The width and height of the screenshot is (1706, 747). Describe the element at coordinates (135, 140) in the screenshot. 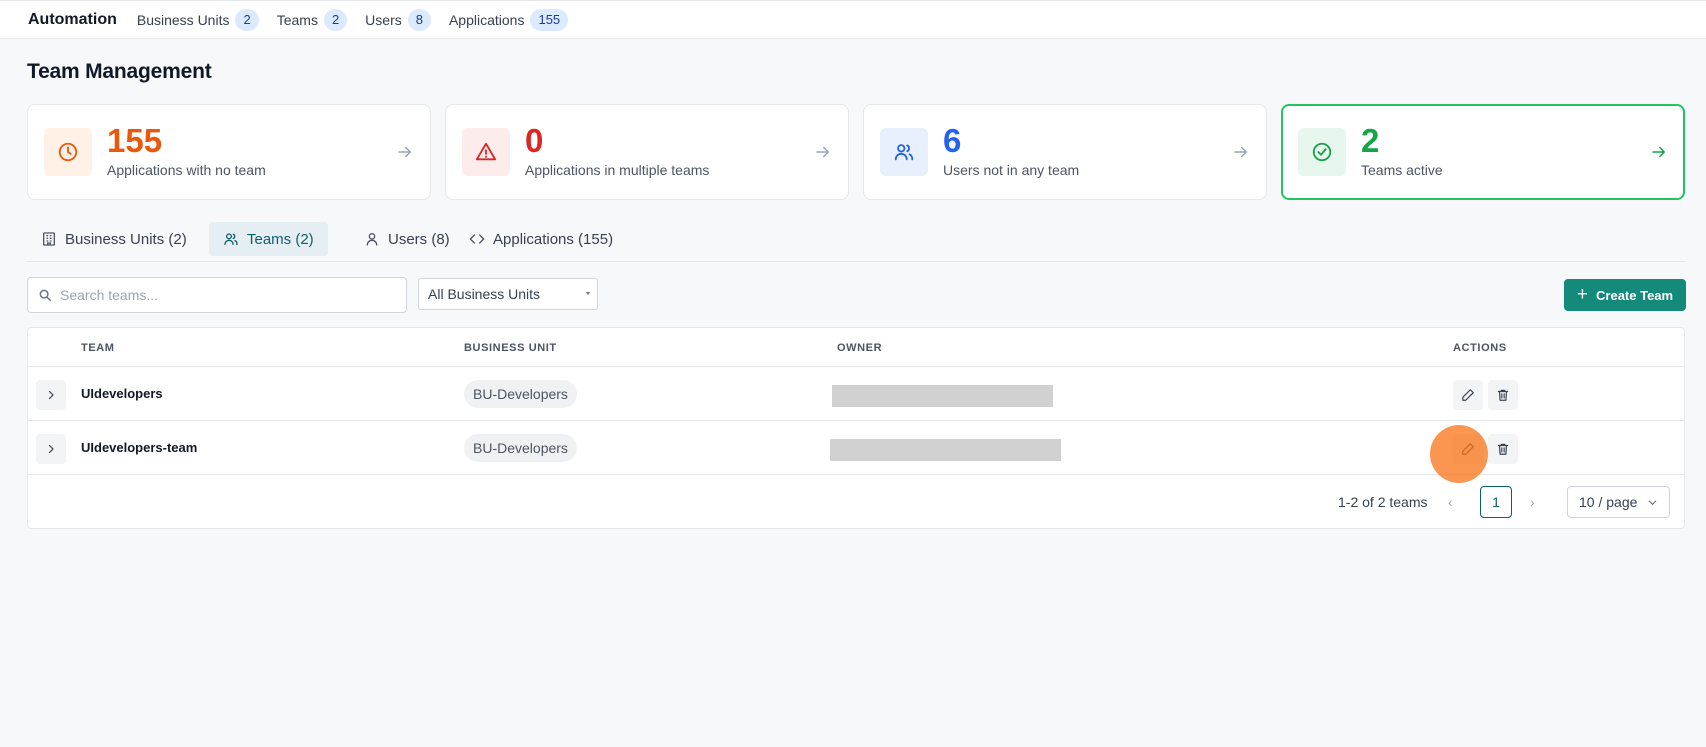

I see `stat-value: 155` at that location.